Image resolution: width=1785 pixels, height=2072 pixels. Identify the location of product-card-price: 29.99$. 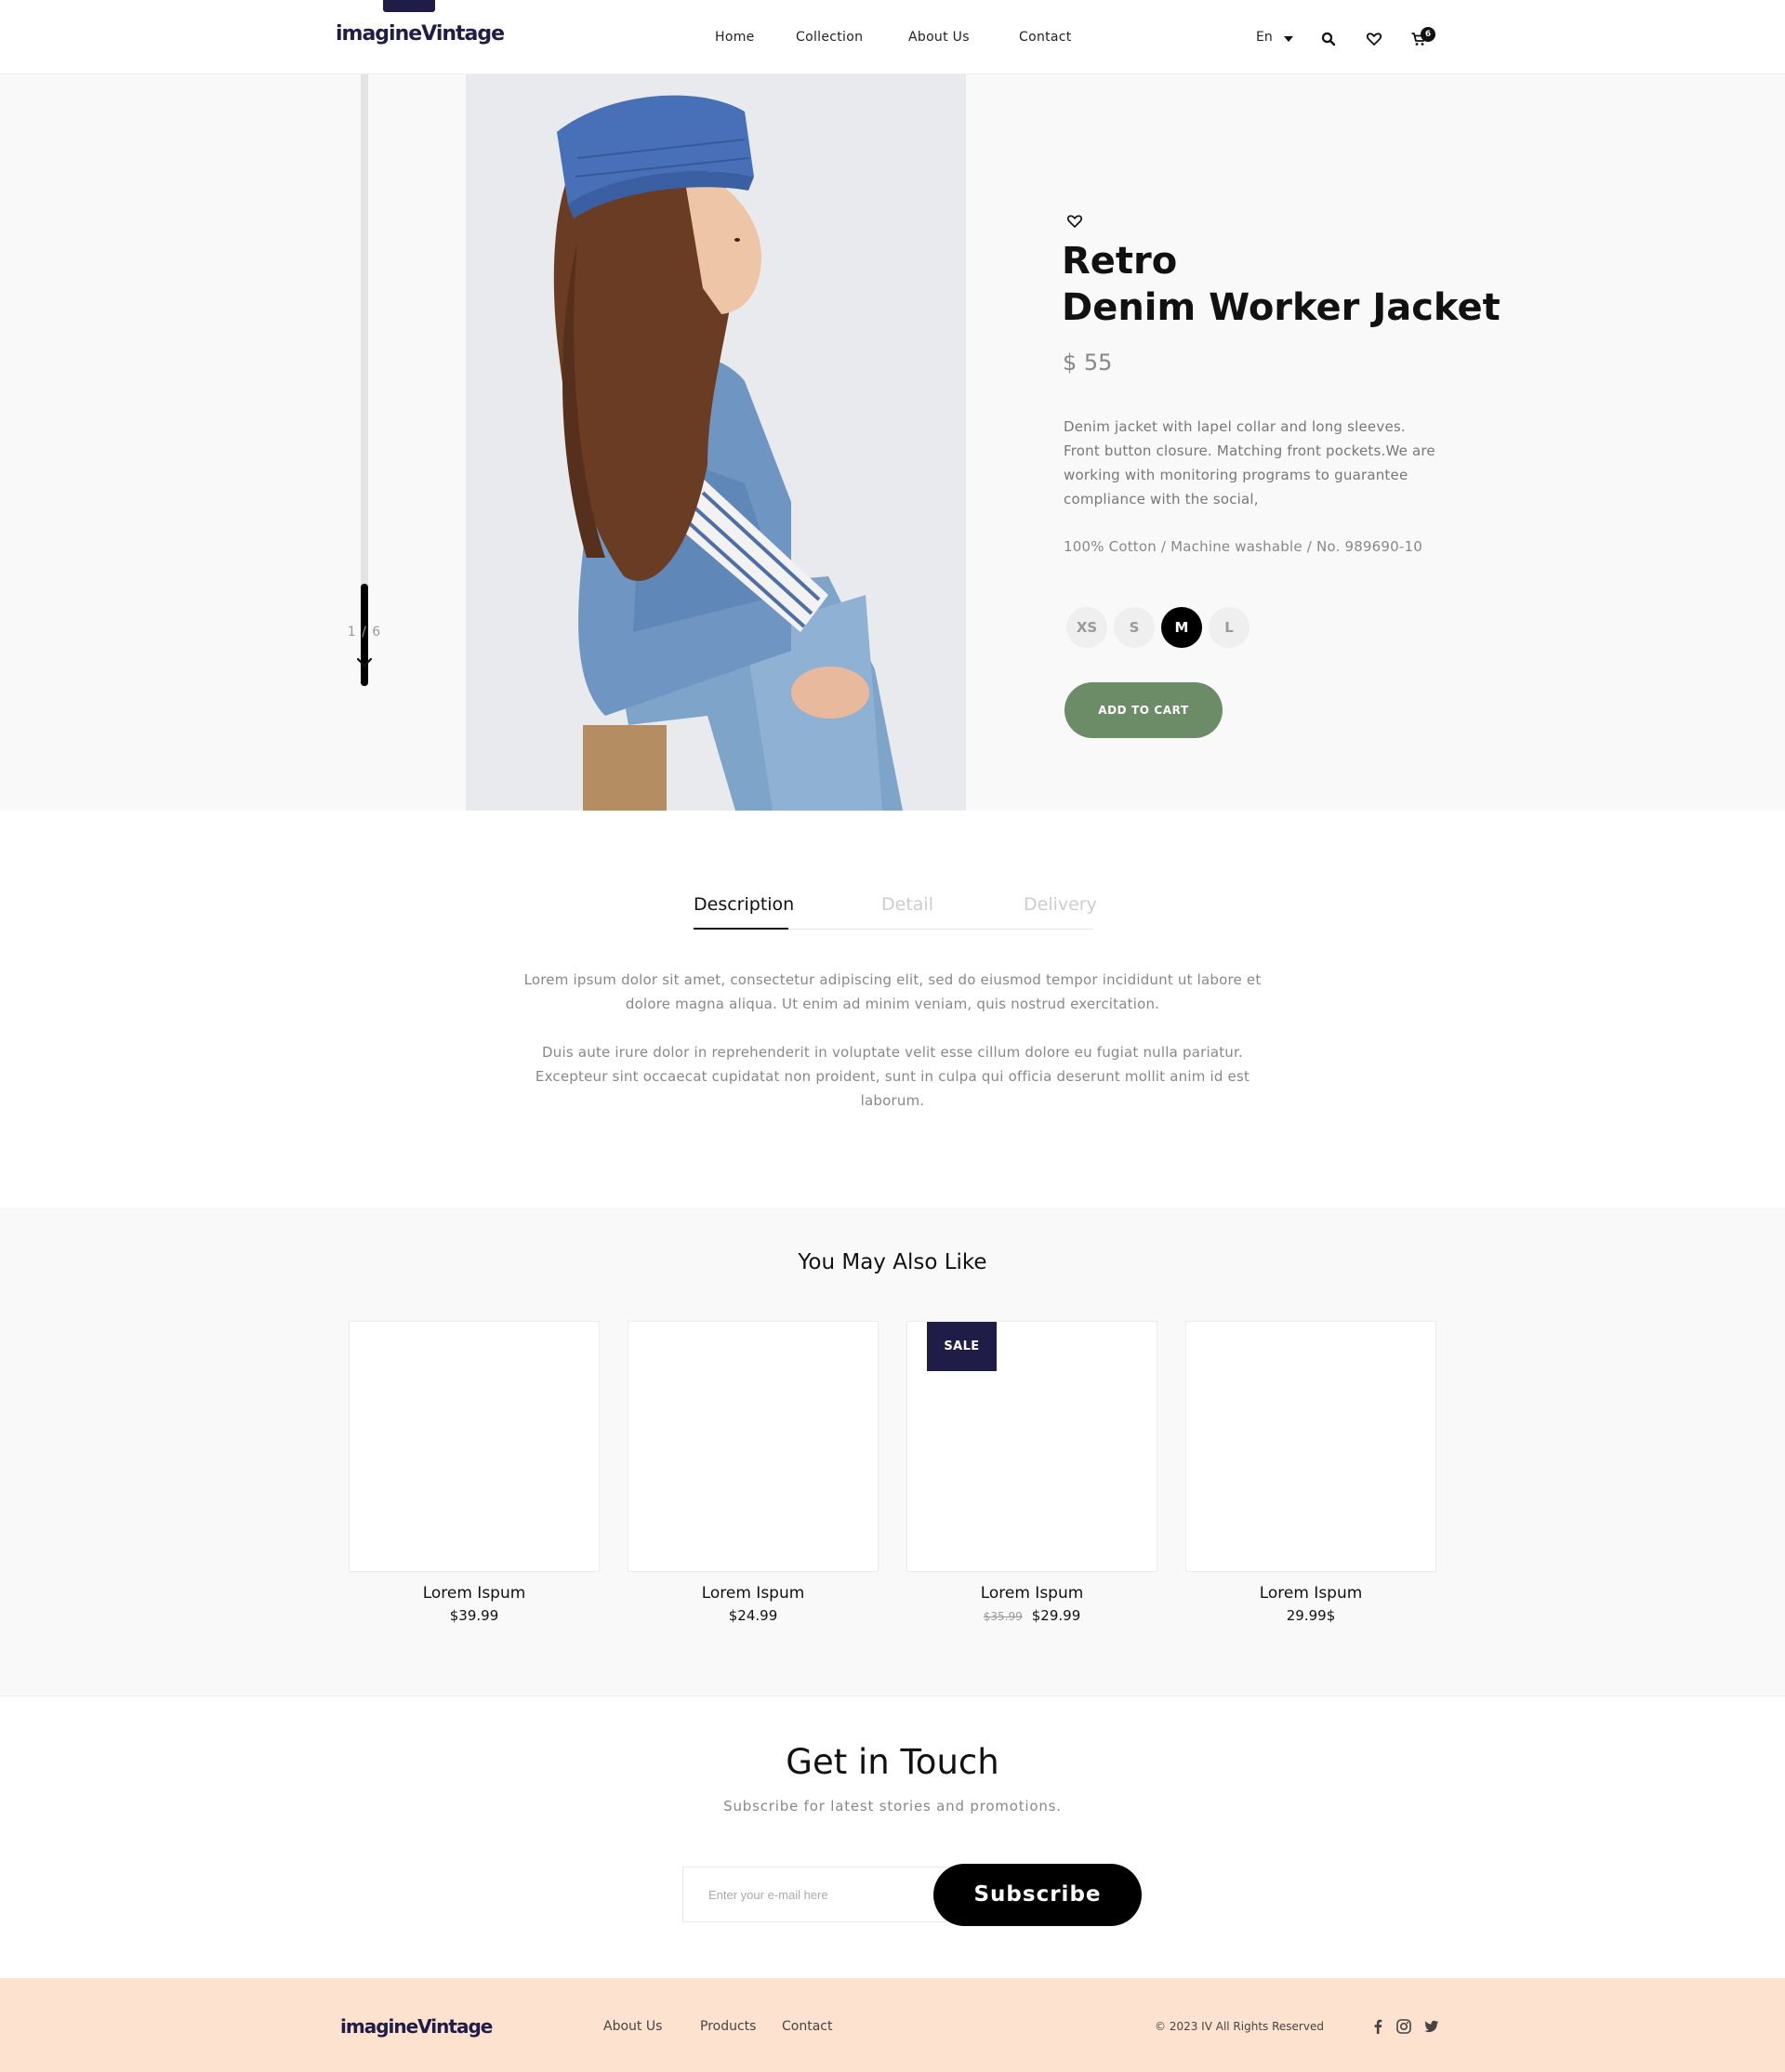
(1311, 1616).